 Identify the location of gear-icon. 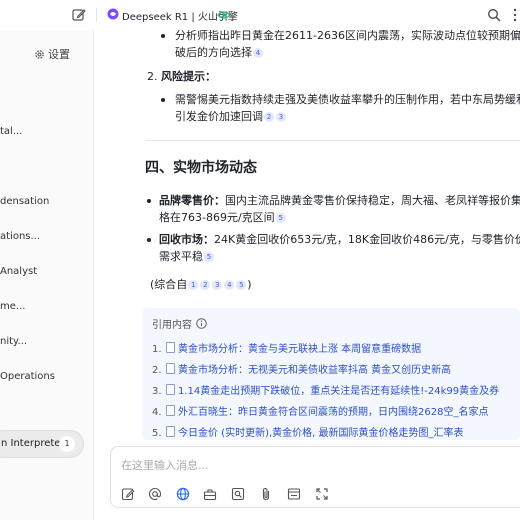
(39, 54).